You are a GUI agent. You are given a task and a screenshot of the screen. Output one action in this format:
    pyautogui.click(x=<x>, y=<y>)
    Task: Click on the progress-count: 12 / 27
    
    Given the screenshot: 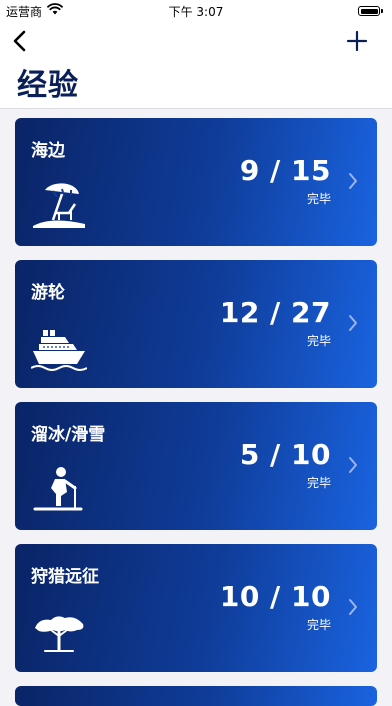 What is the action you would take?
    pyautogui.click(x=275, y=312)
    